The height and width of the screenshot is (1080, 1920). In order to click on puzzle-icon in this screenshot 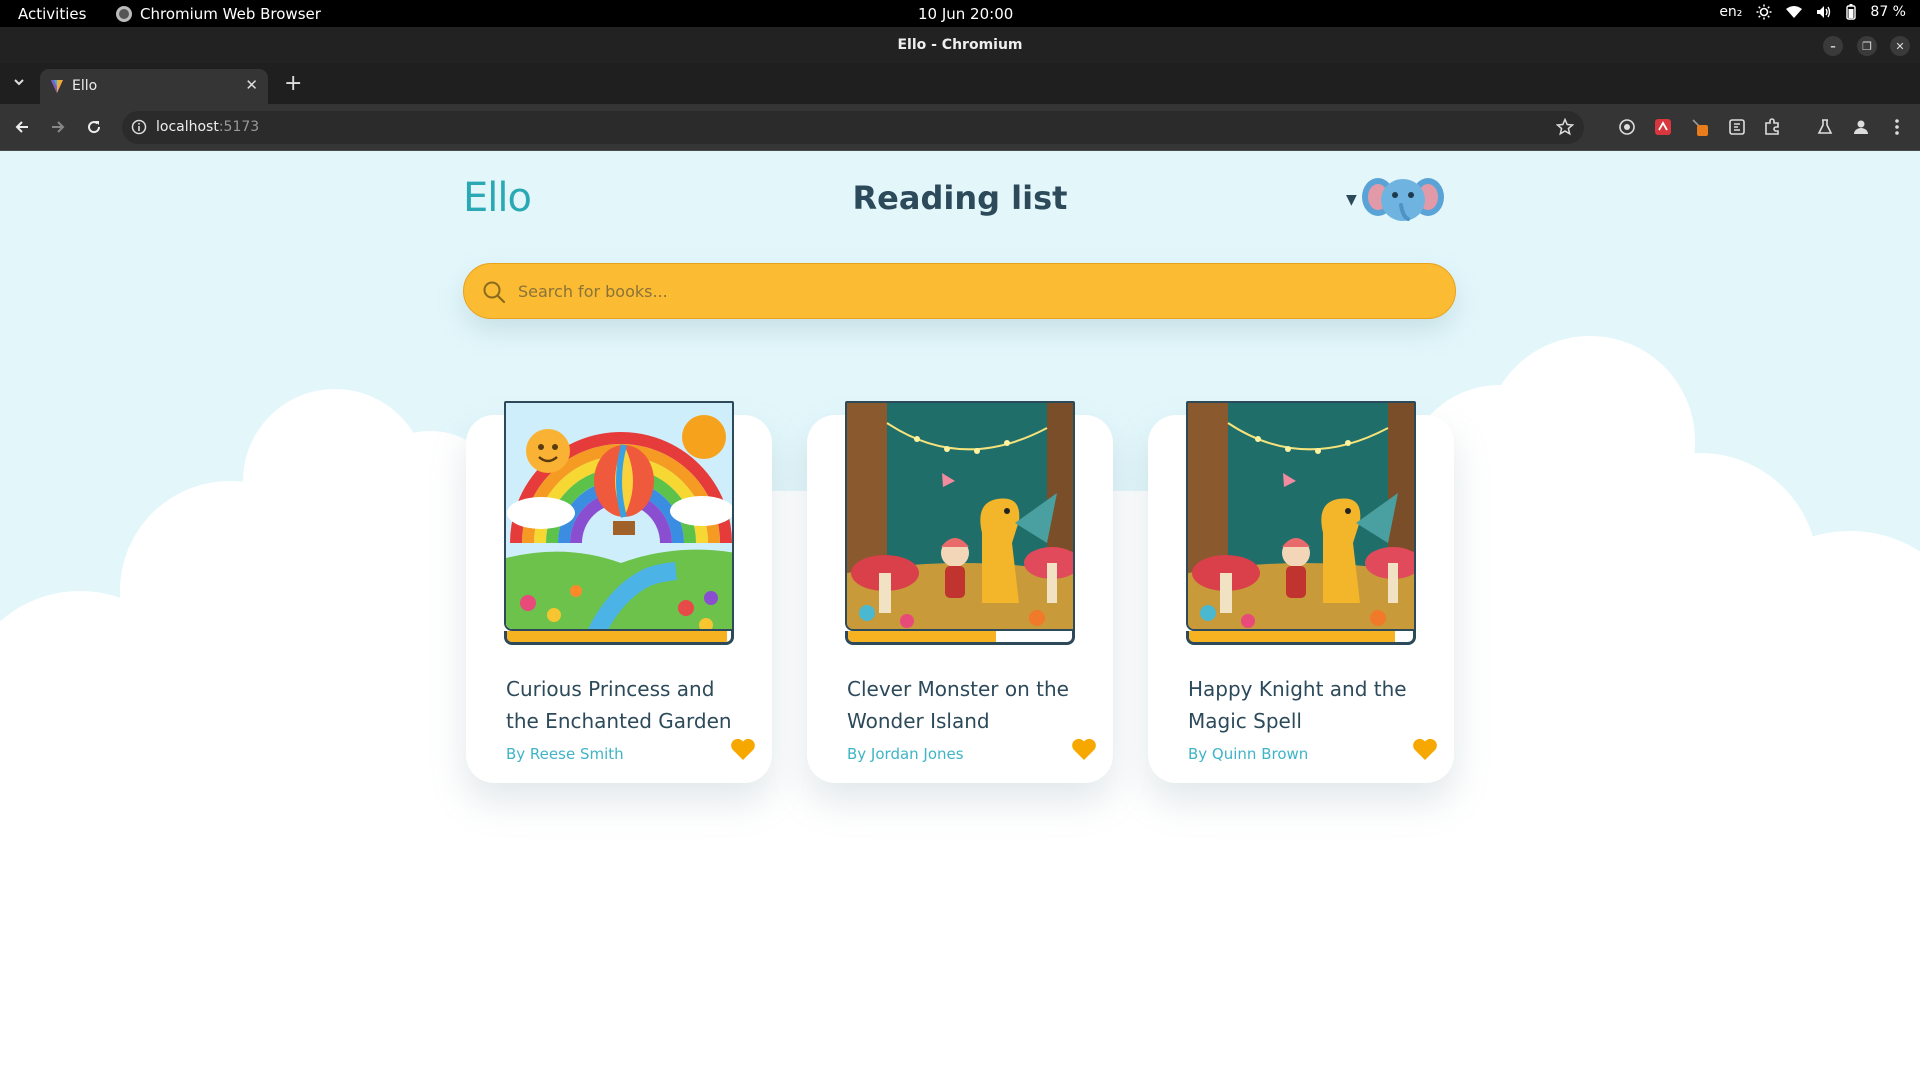, I will do `click(1772, 126)`.